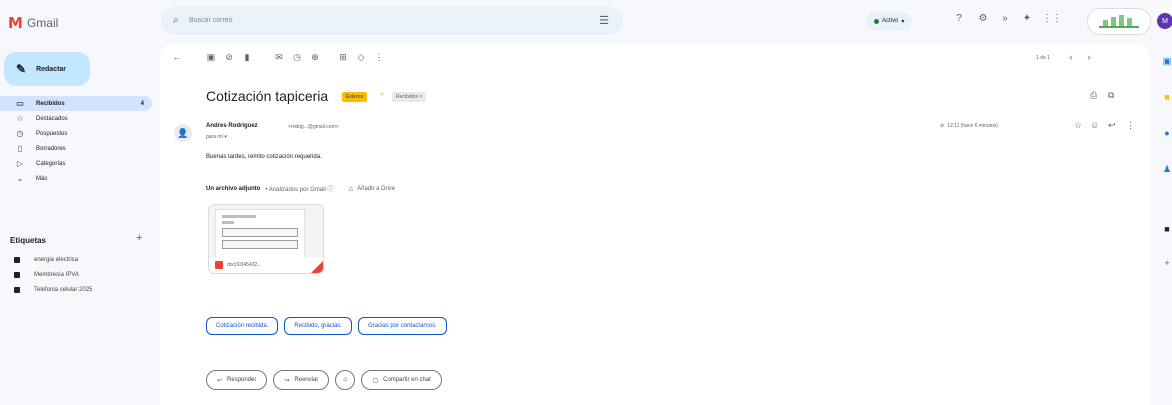  What do you see at coordinates (76, 118) in the screenshot?
I see `sidebar-item-starred: ☆ Destacados` at bounding box center [76, 118].